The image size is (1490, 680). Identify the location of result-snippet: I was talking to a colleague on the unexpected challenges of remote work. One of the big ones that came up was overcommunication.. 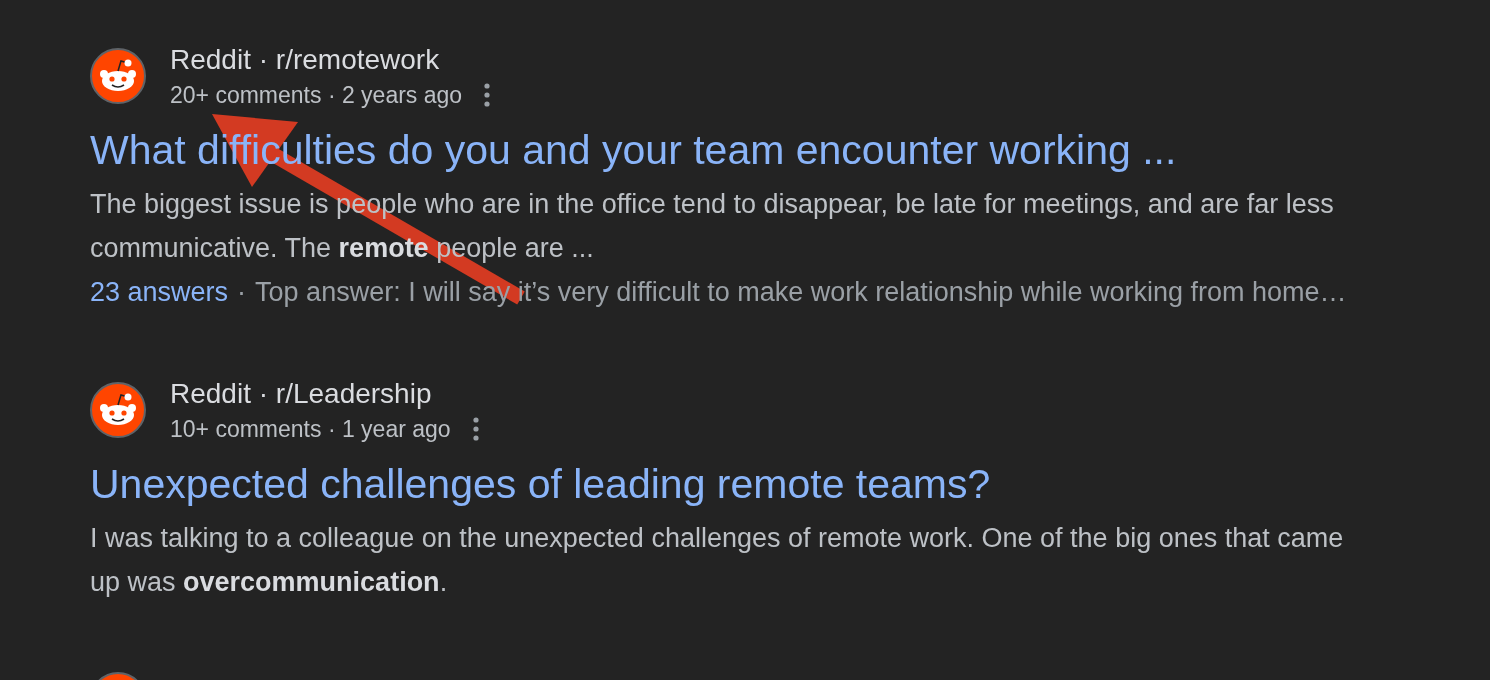
(717, 560).